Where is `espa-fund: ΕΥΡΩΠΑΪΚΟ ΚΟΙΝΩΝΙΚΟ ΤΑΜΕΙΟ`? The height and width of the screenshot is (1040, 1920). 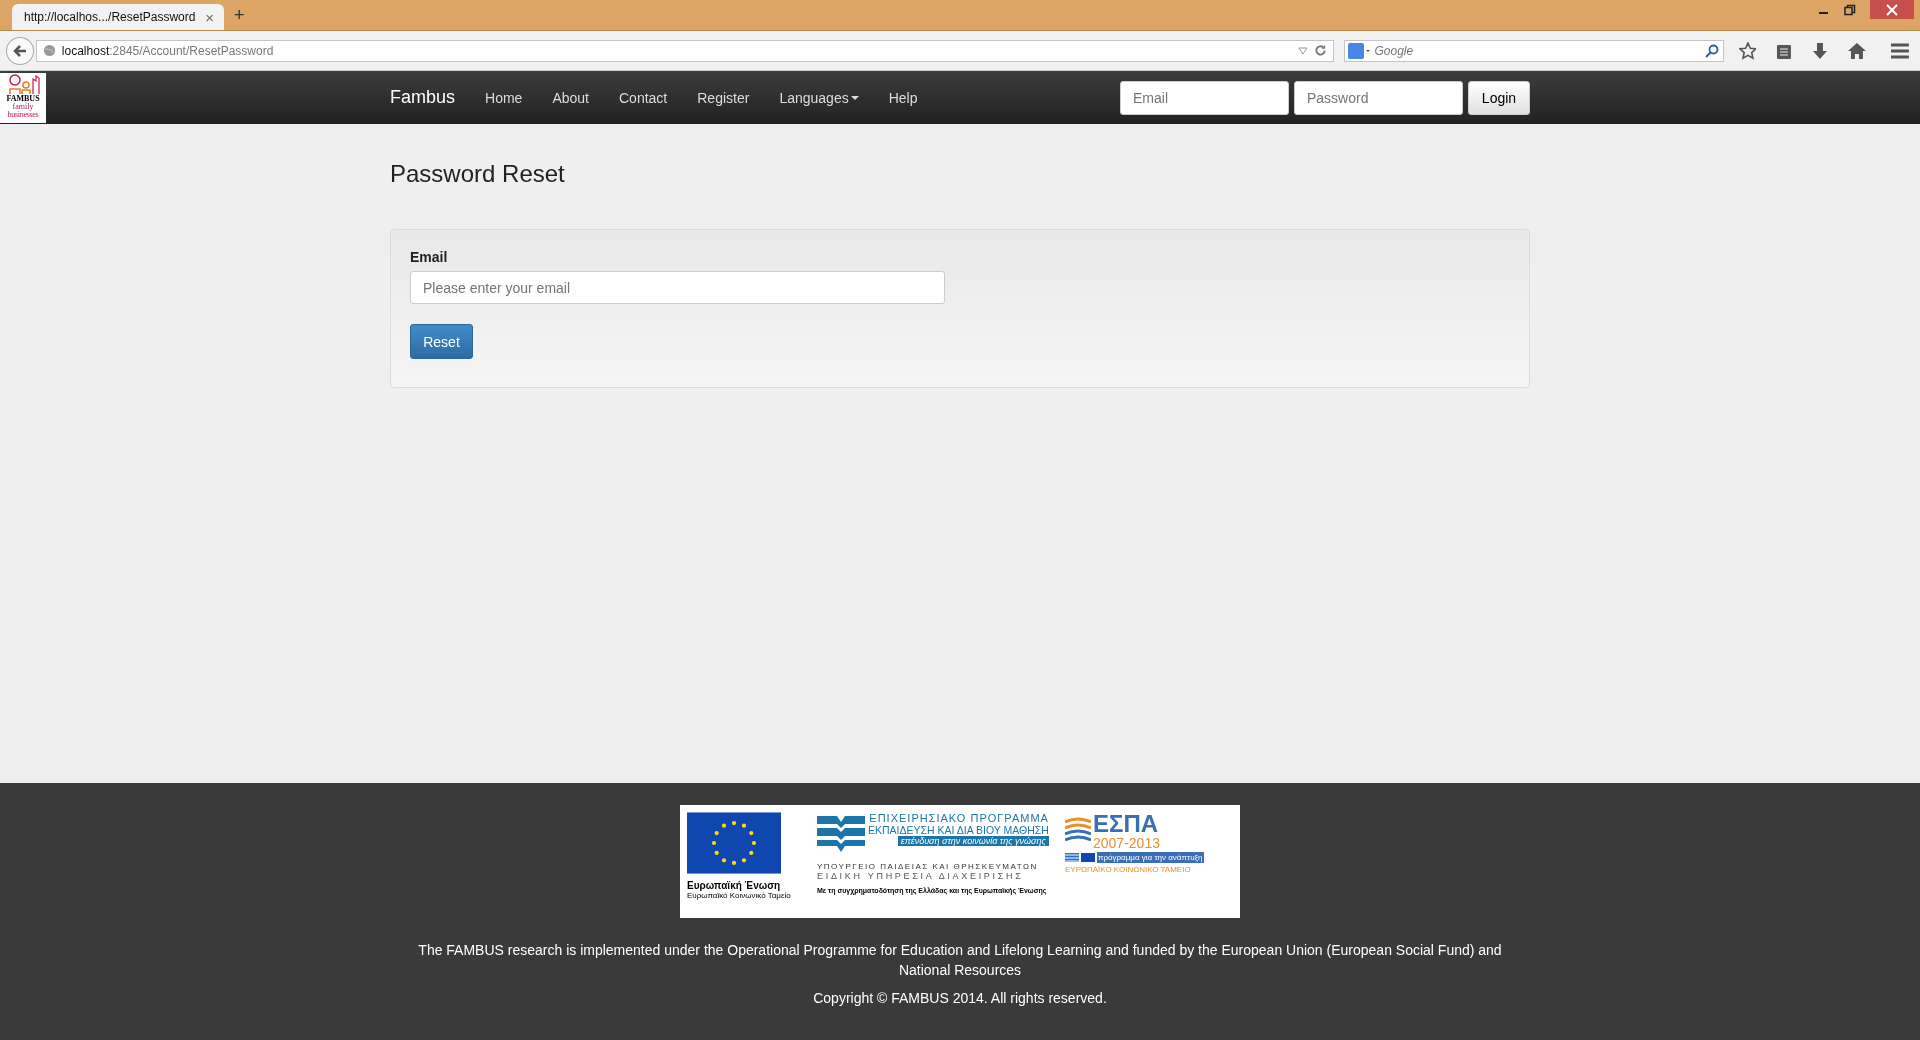 espa-fund: ΕΥΡΩΠΑΪΚΟ ΚΟΙΝΩΝΙΚΟ ΤΑΜΕΙΟ is located at coordinates (1128, 869).